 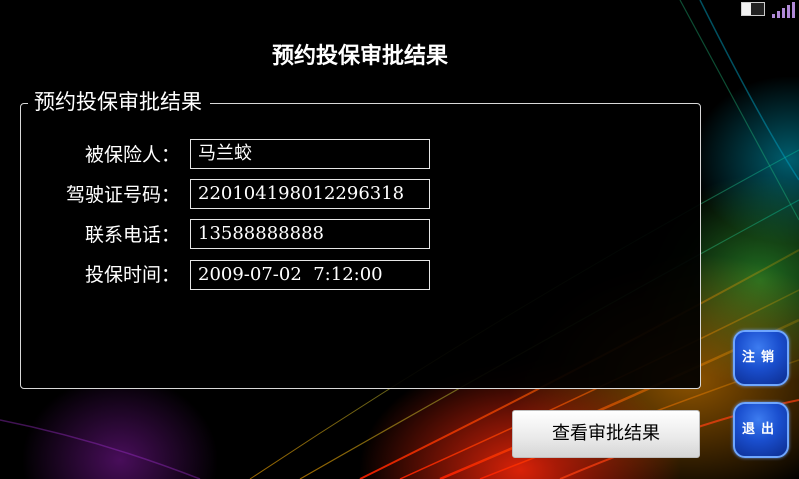 I want to click on insure-time-label: 投保时间：, so click(x=132, y=275).